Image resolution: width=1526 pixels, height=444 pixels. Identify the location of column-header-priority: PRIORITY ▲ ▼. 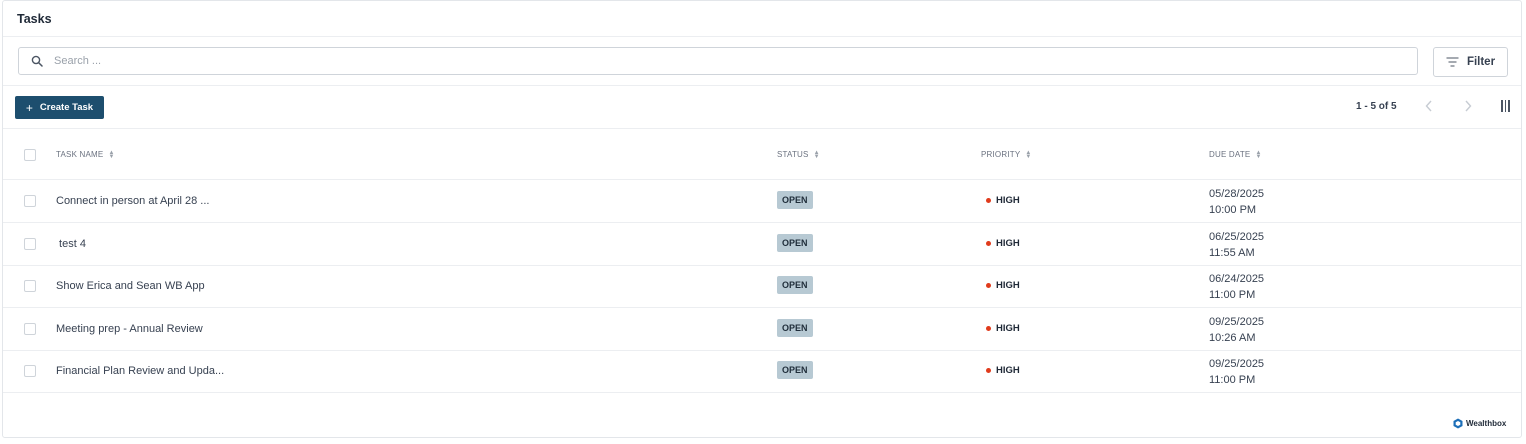
(1006, 154).